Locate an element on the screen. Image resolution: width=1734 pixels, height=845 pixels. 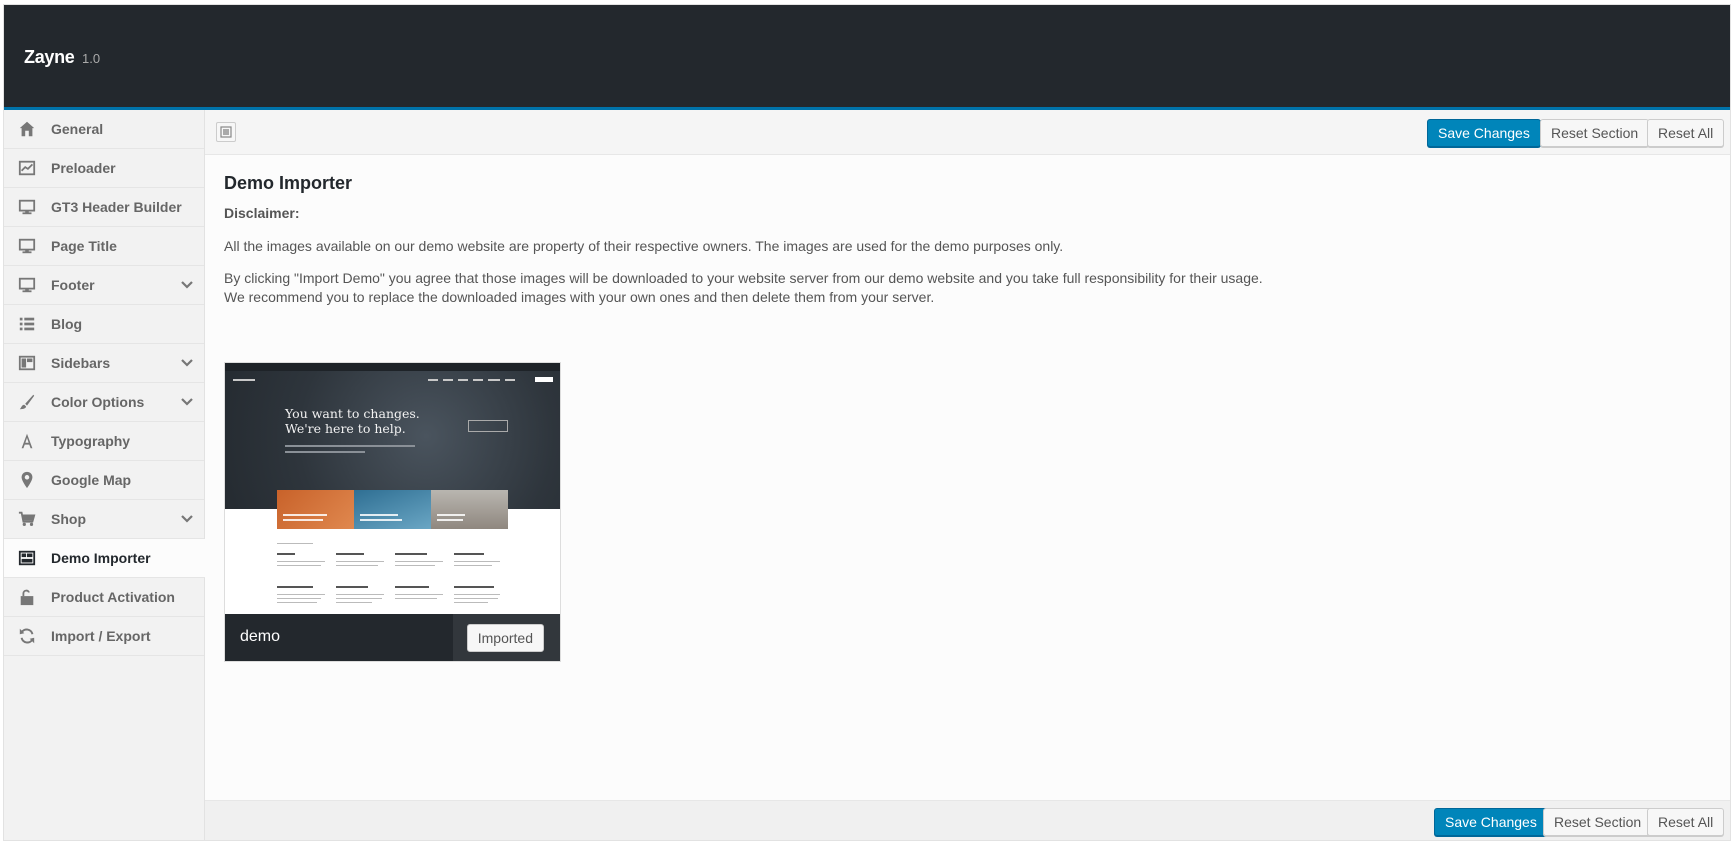
preview-headline: You want to changes. We're here to help. is located at coordinates (352, 421).